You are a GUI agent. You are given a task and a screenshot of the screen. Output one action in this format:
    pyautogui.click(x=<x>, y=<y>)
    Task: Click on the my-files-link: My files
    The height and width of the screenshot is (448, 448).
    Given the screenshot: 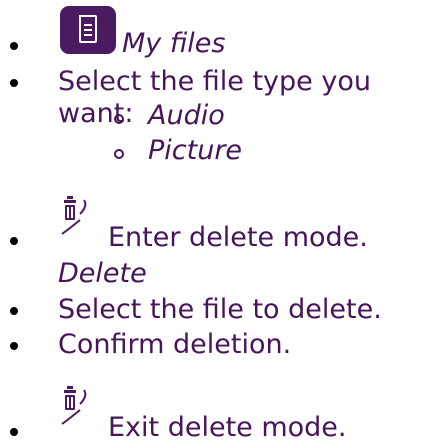 What is the action you would take?
    pyautogui.click(x=173, y=44)
    